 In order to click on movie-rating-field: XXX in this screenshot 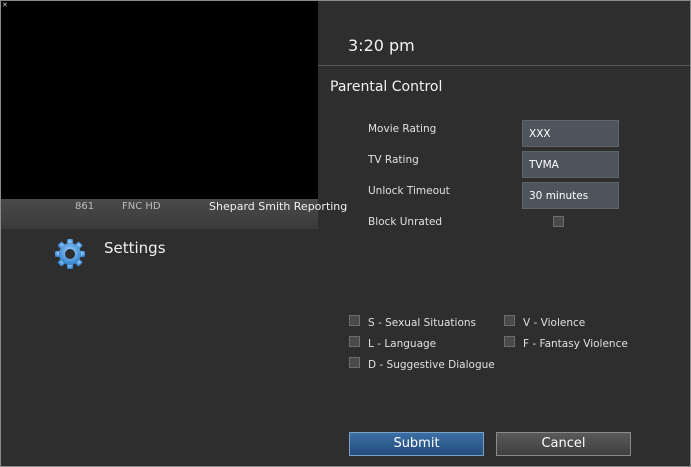, I will do `click(570, 133)`.